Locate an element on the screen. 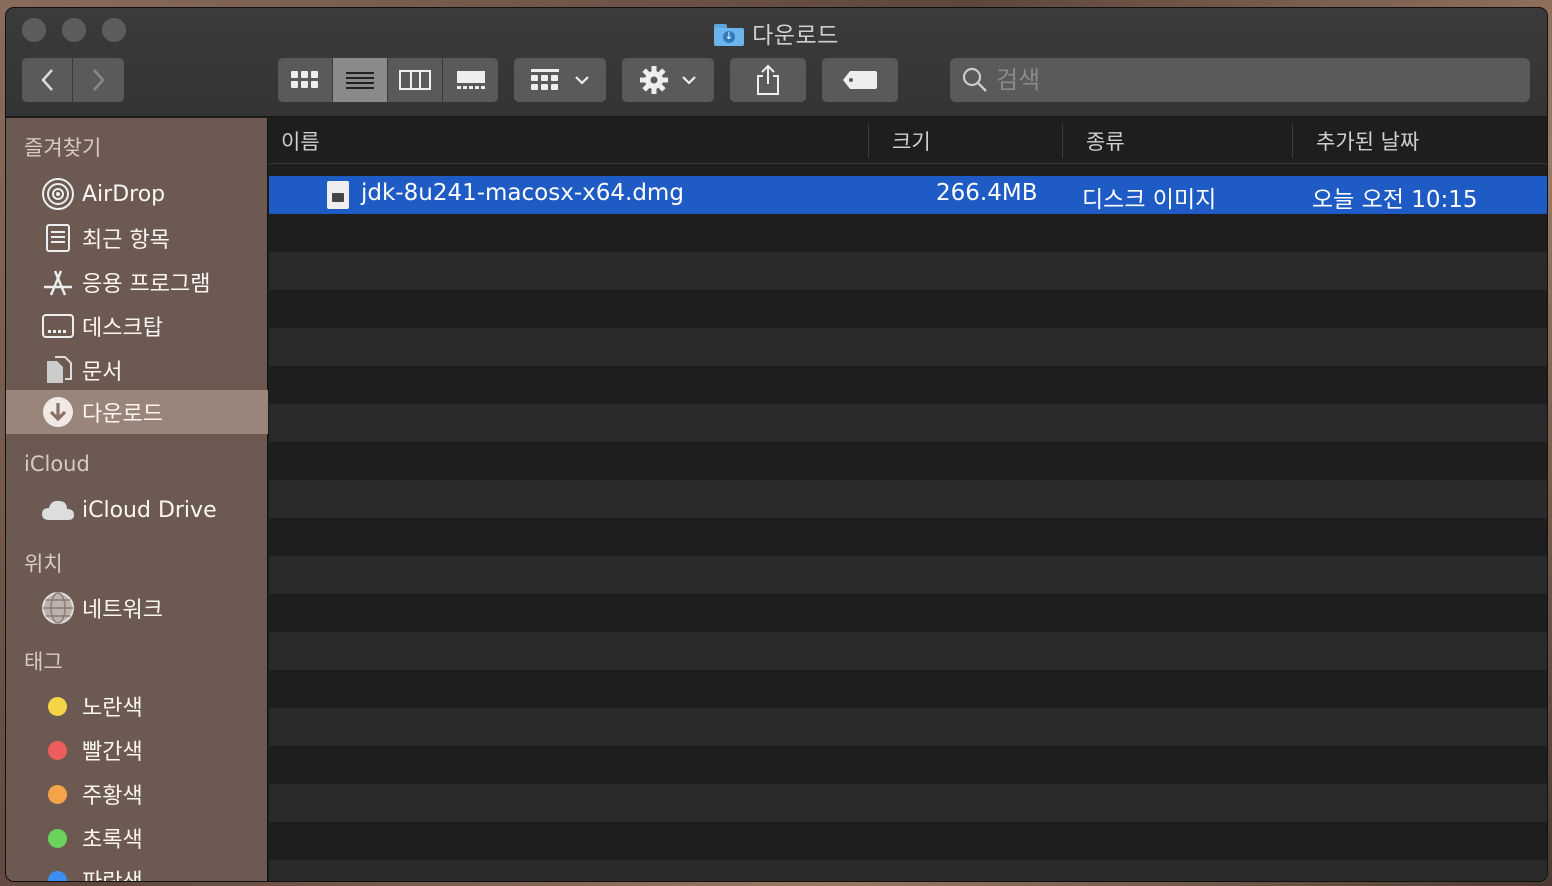 The width and height of the screenshot is (1552, 886). orange-tag-dot-icon is located at coordinates (57, 794).